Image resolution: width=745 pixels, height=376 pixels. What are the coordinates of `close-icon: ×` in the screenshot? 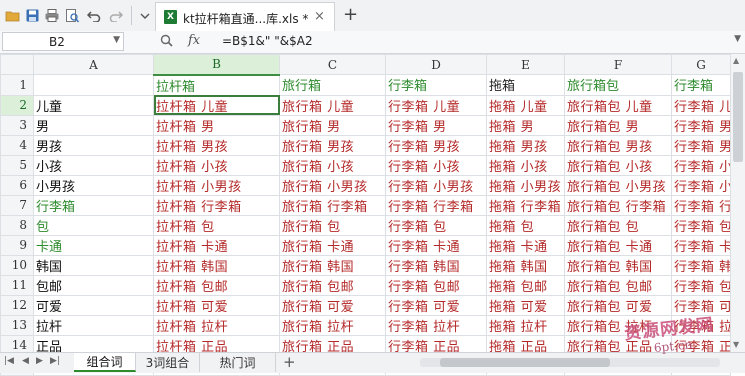 It's located at (319, 16).